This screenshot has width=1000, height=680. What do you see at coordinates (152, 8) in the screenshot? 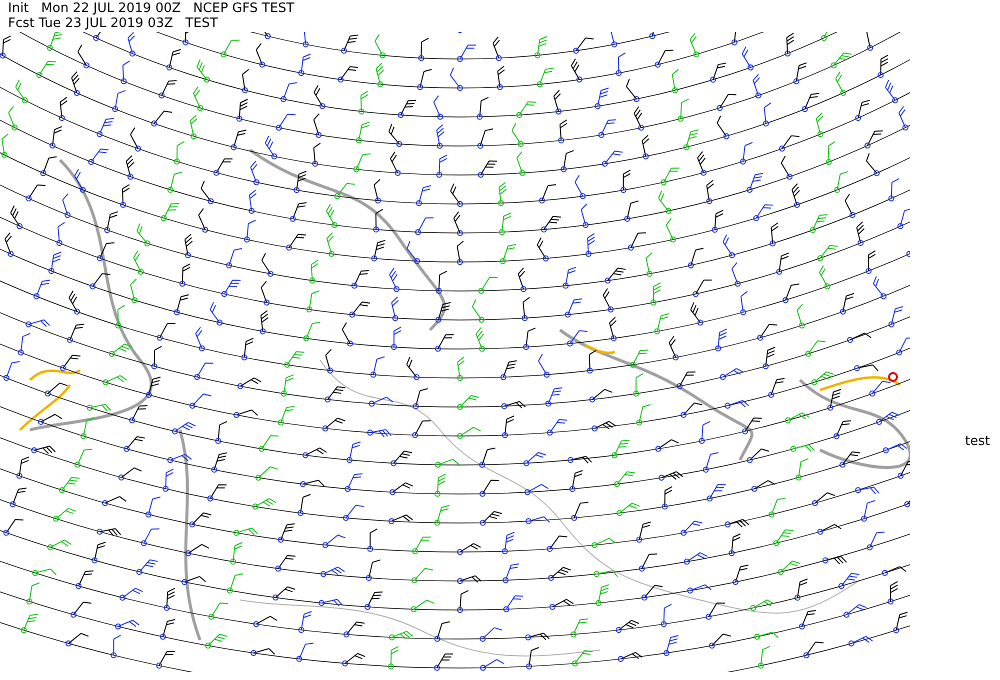
I see `init-time-label: Init Mon 22 JUL 2019 00Z NCEP GFS TEST` at bounding box center [152, 8].